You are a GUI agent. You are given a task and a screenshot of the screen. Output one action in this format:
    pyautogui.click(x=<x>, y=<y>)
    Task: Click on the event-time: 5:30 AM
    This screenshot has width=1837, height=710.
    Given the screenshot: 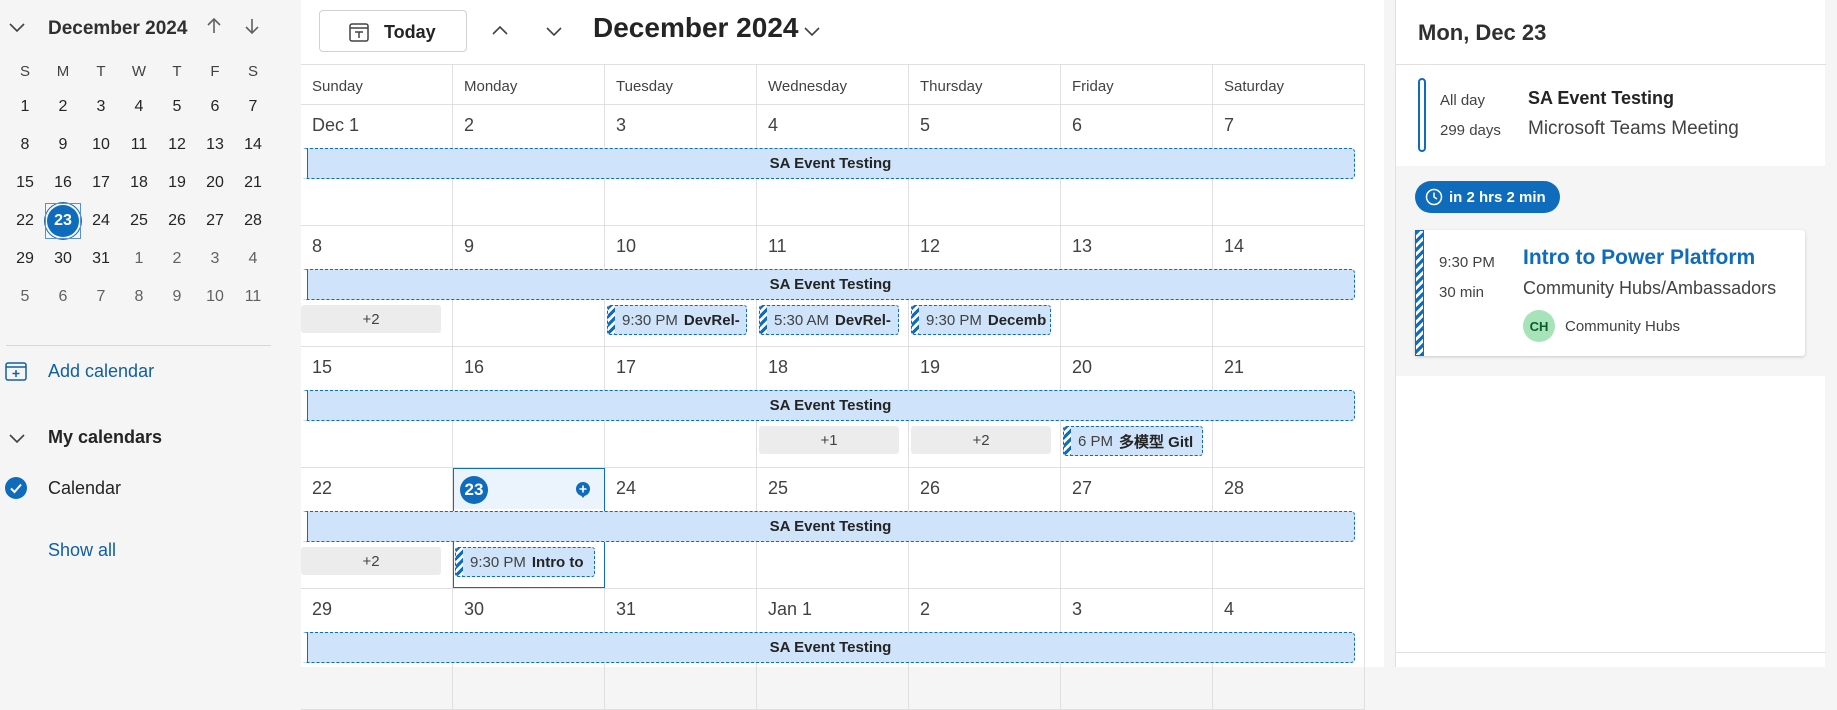 What is the action you would take?
    pyautogui.click(x=802, y=320)
    